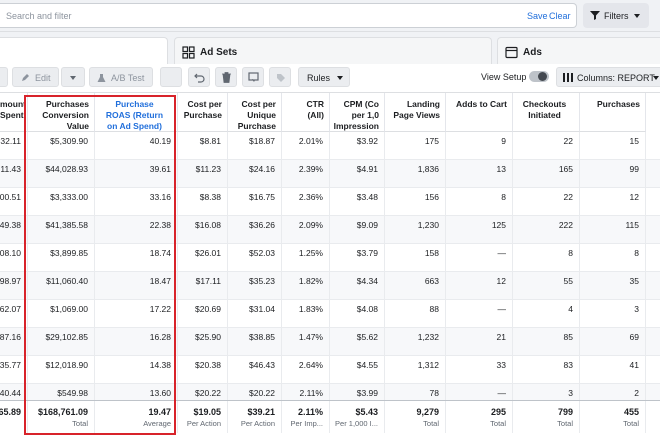  What do you see at coordinates (357, 202) in the screenshot?
I see `cell-cpm: $3.48` at bounding box center [357, 202].